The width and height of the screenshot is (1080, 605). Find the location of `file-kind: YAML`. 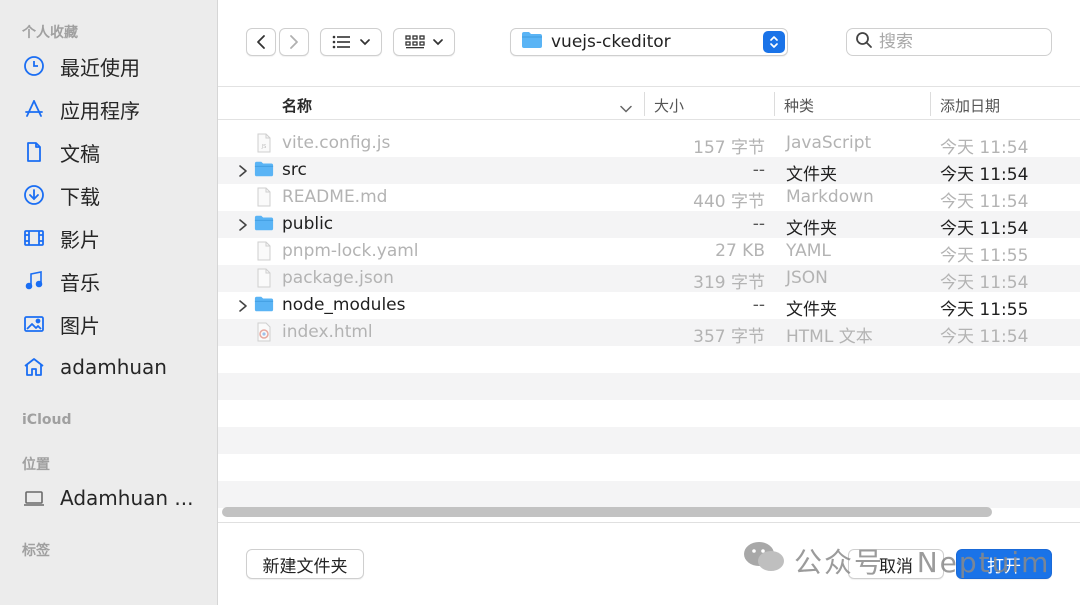

file-kind: YAML is located at coordinates (808, 251).